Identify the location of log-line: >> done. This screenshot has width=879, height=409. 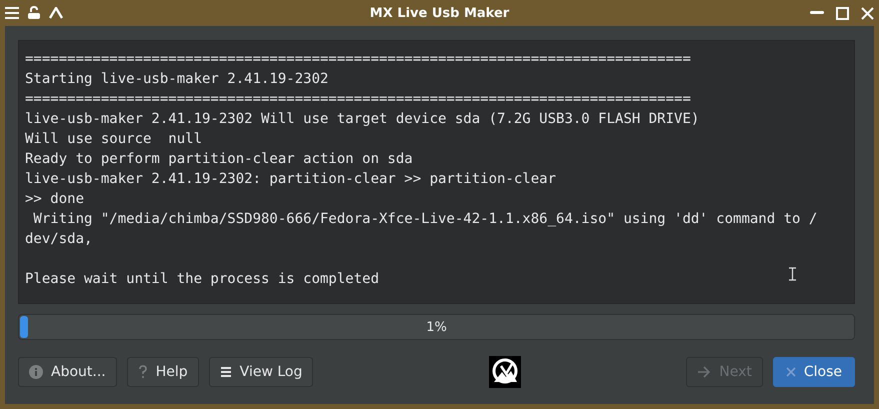
(54, 199).